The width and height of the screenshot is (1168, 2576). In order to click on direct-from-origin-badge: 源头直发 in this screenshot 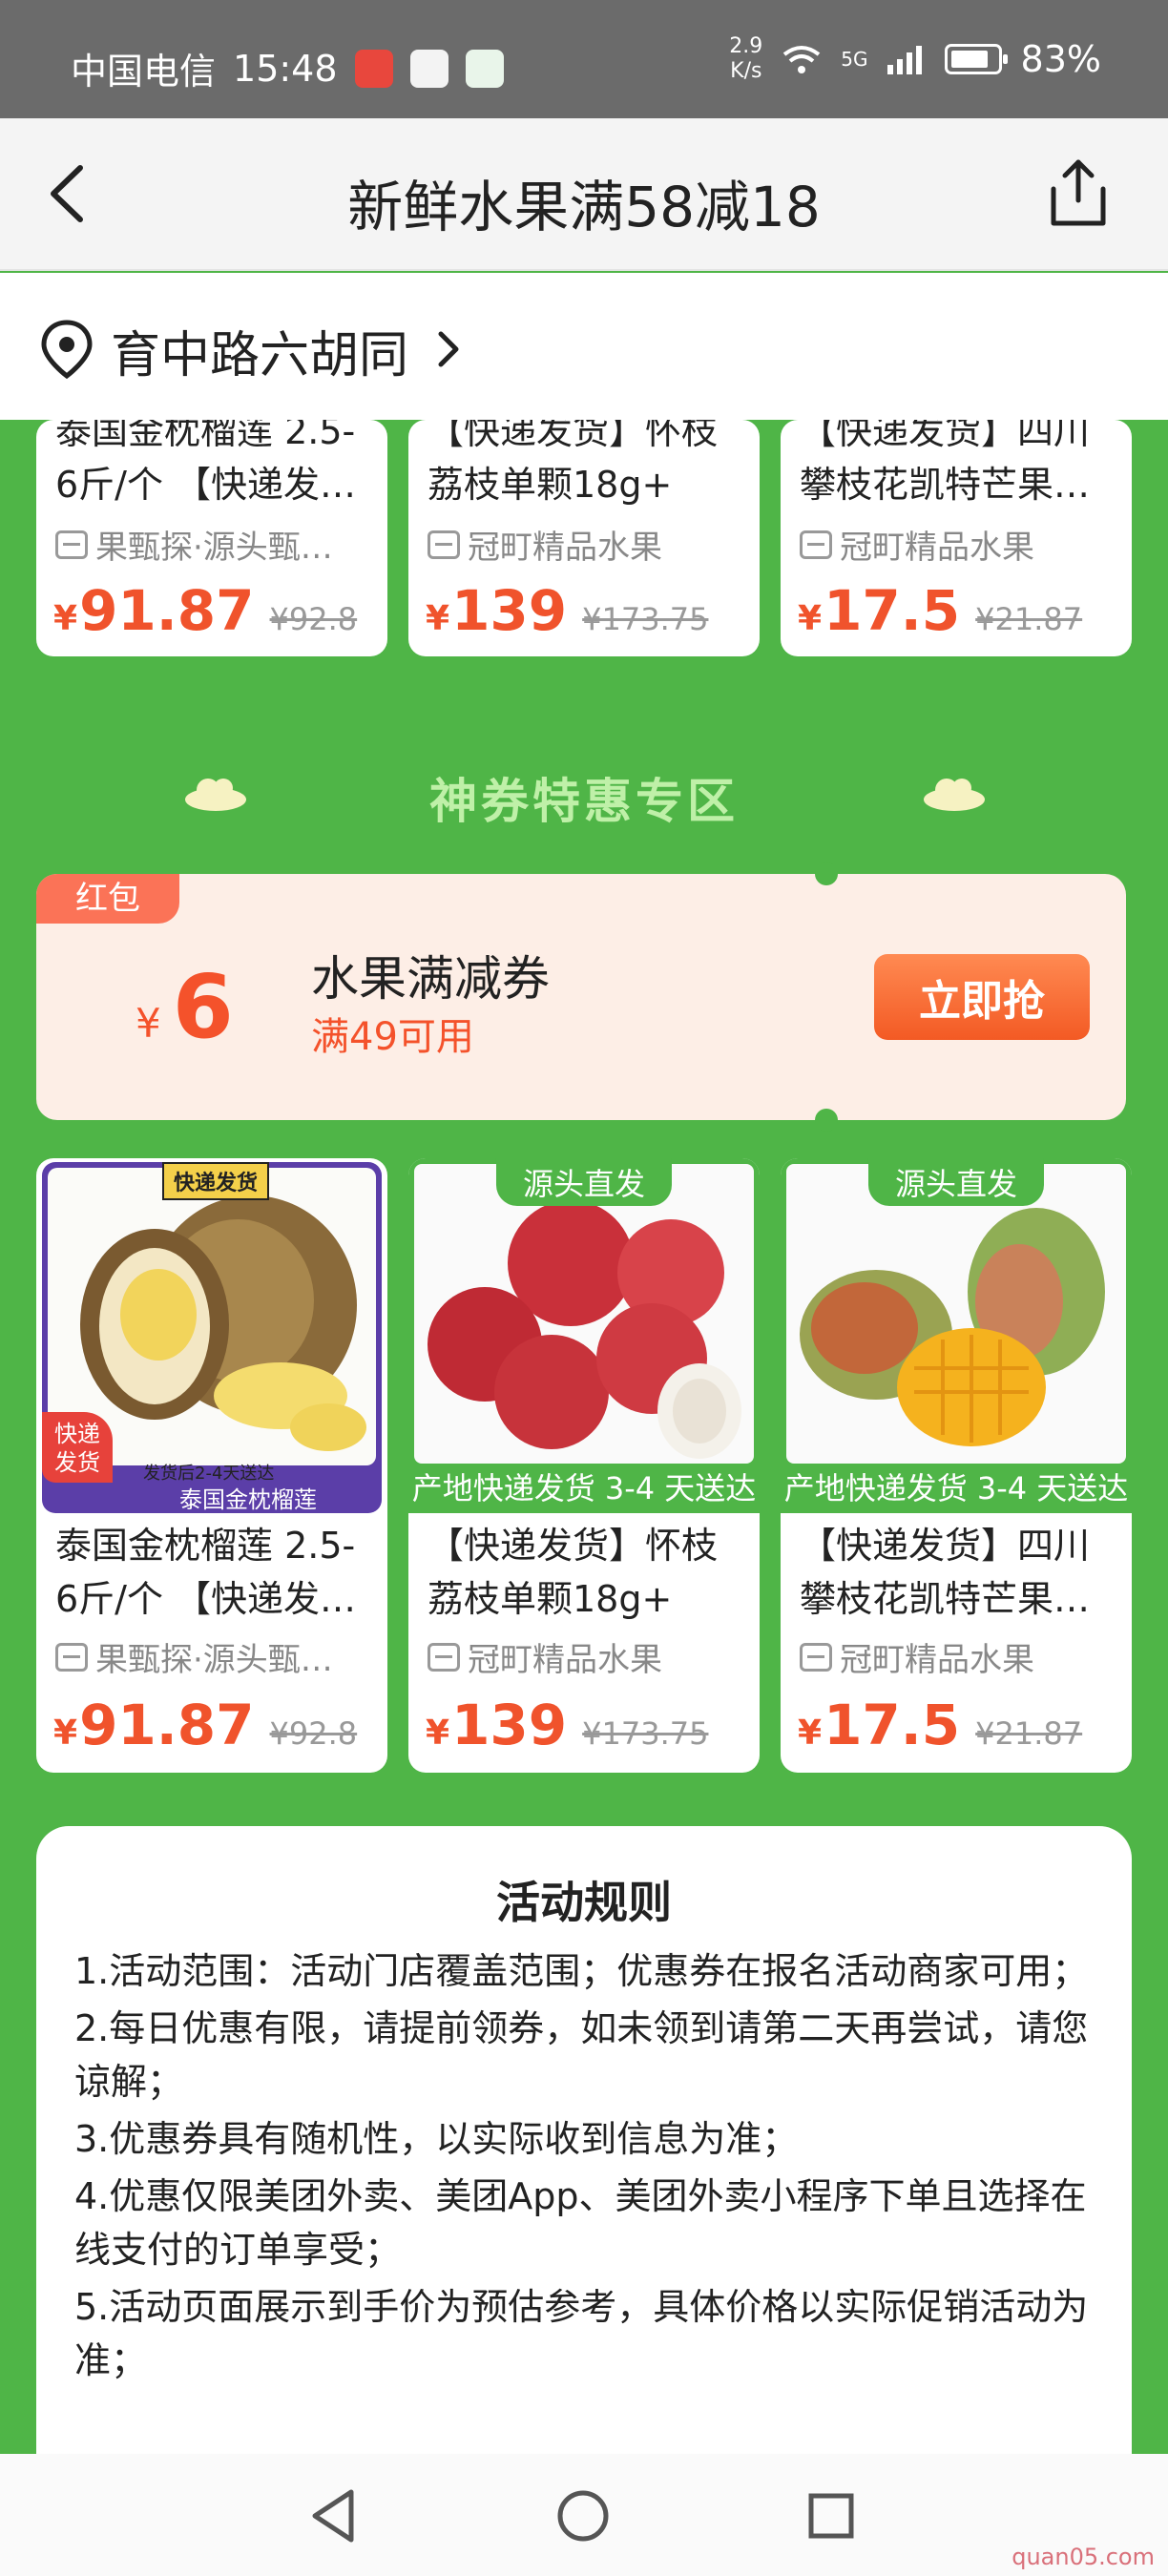, I will do `click(584, 1182)`.